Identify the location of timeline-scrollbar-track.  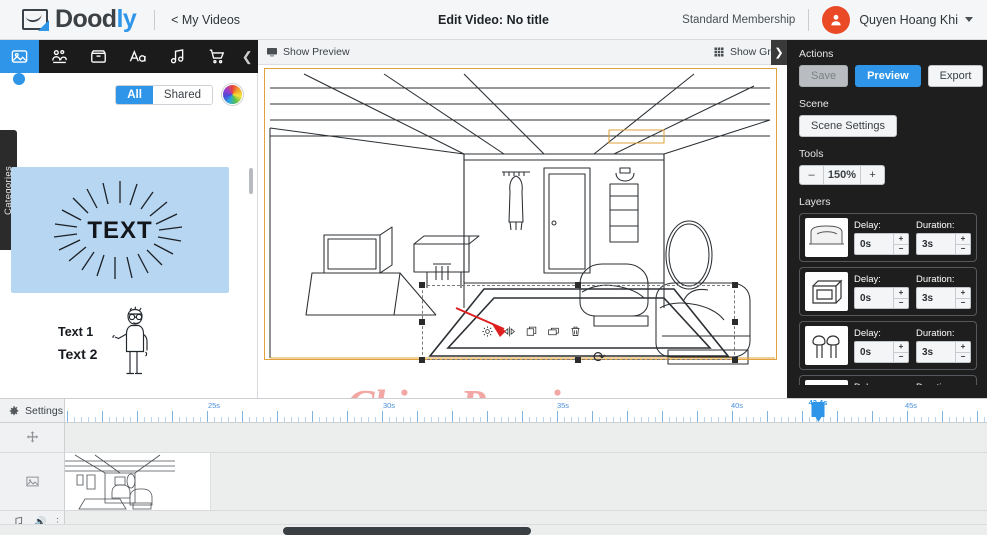
(493, 529).